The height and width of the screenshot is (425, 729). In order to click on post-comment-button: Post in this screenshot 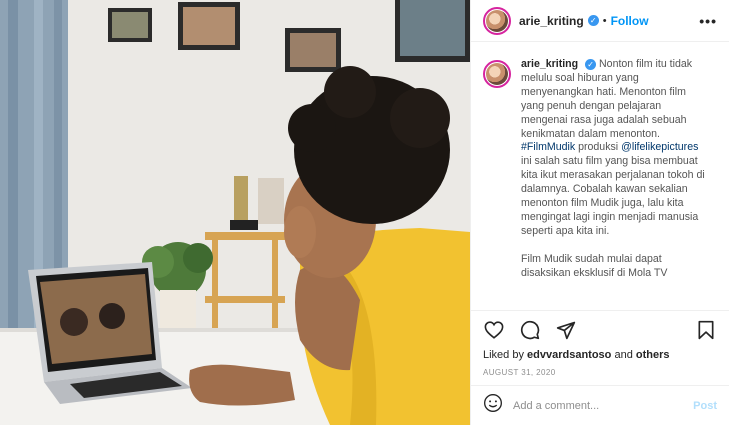, I will do `click(705, 406)`.